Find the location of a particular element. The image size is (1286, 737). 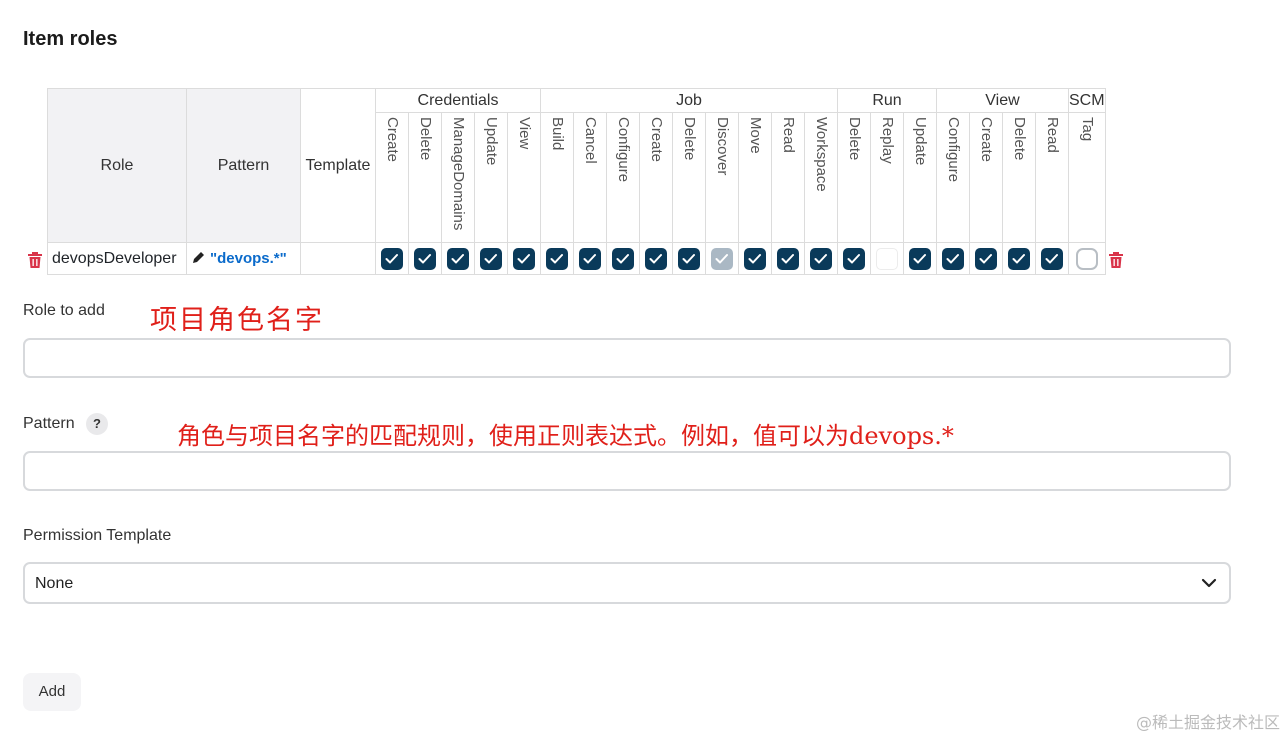

watermark: @稀土掘金技术社区 is located at coordinates (1207, 722).